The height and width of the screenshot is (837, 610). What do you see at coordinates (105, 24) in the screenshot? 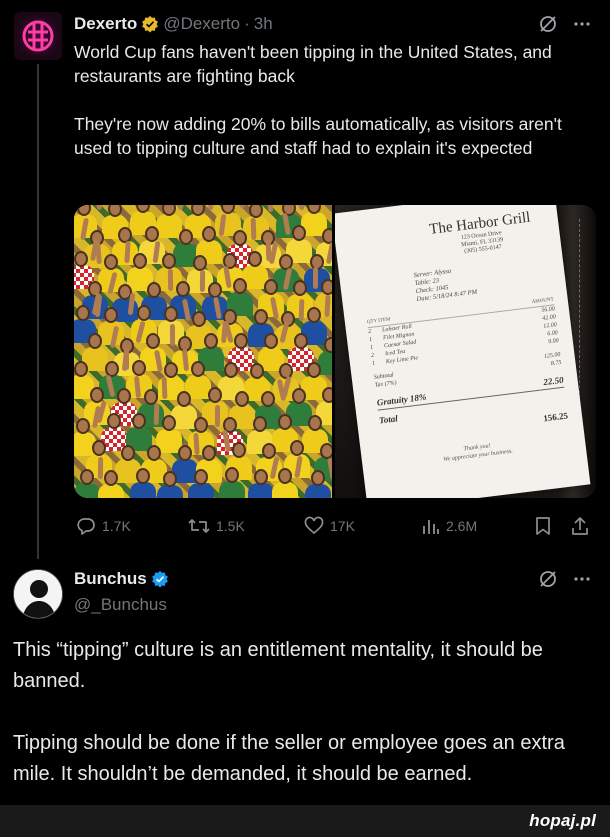
I see `author-name: Dexerto` at bounding box center [105, 24].